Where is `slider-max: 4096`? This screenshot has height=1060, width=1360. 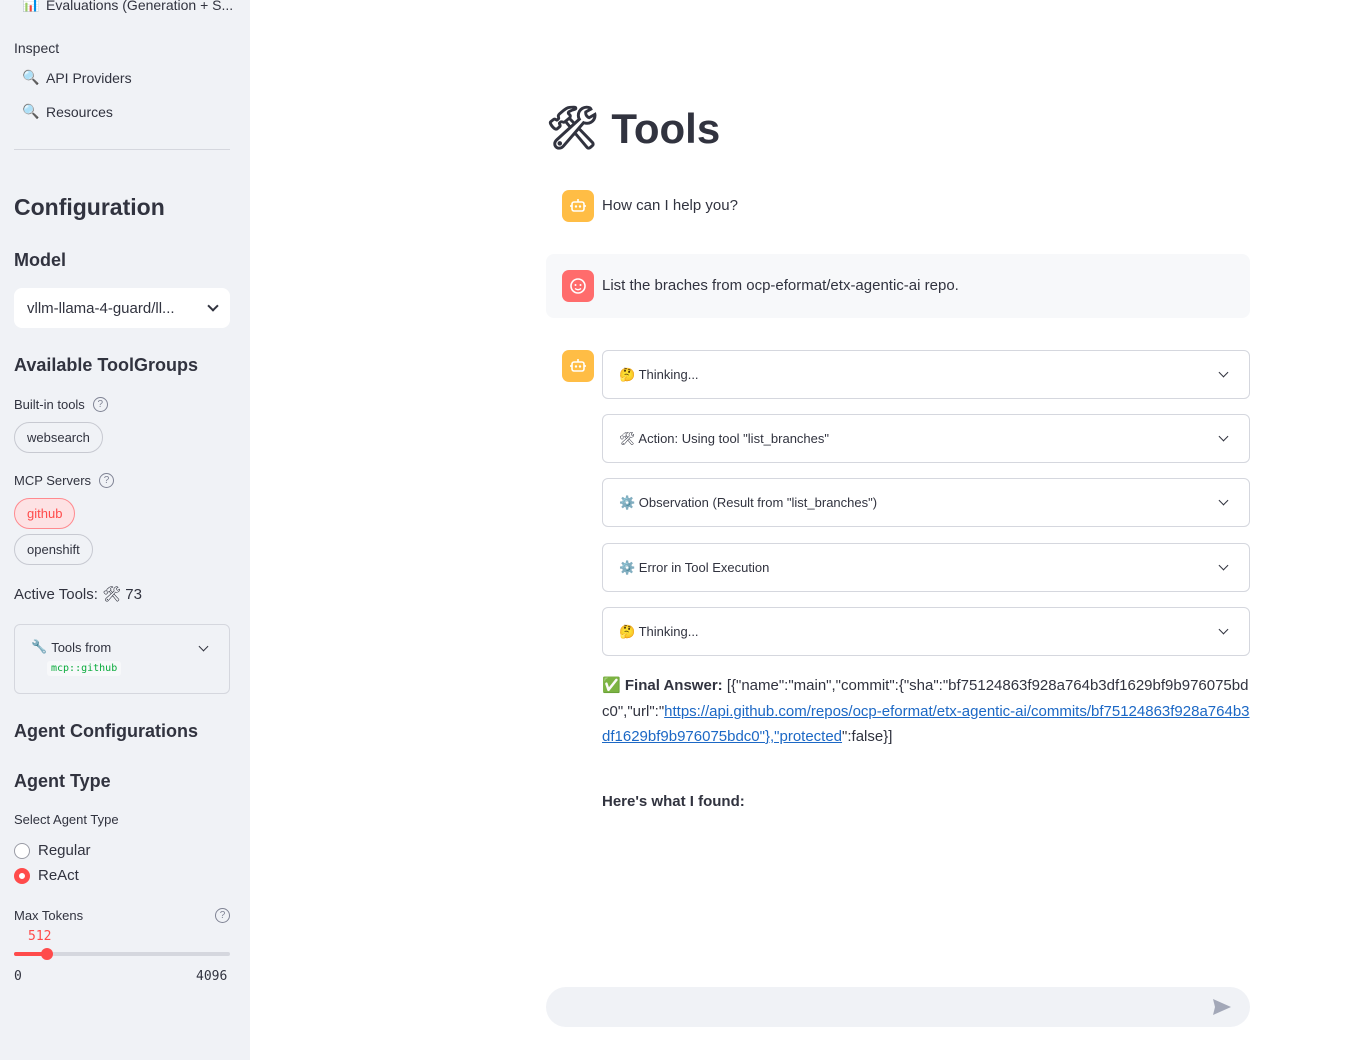
slider-max: 4096 is located at coordinates (212, 976).